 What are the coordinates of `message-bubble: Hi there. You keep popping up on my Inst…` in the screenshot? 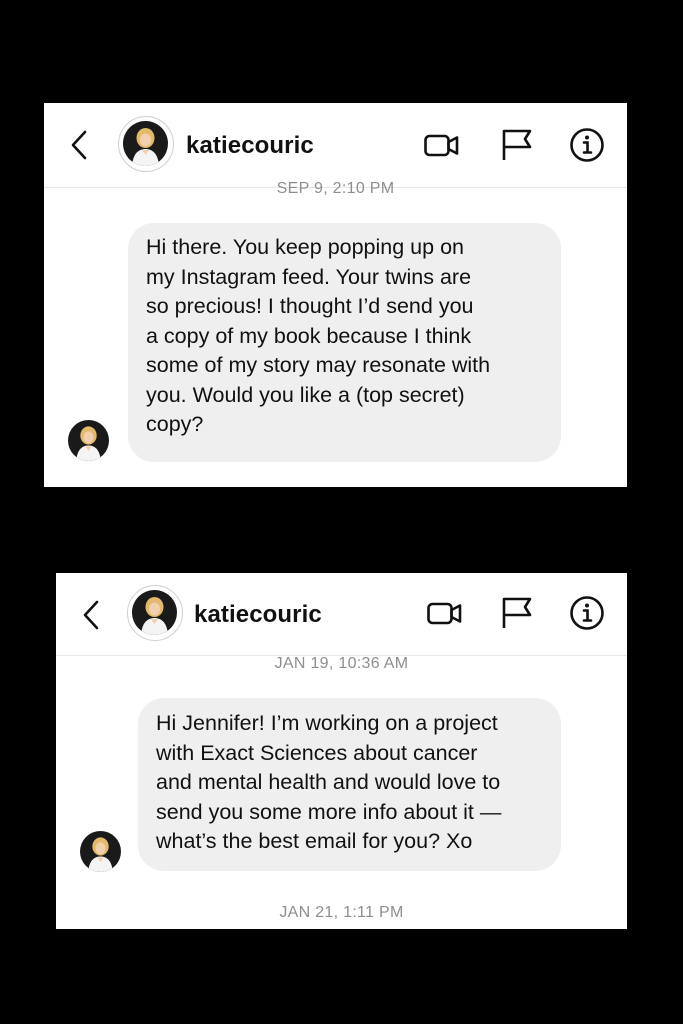 It's located at (344, 342).